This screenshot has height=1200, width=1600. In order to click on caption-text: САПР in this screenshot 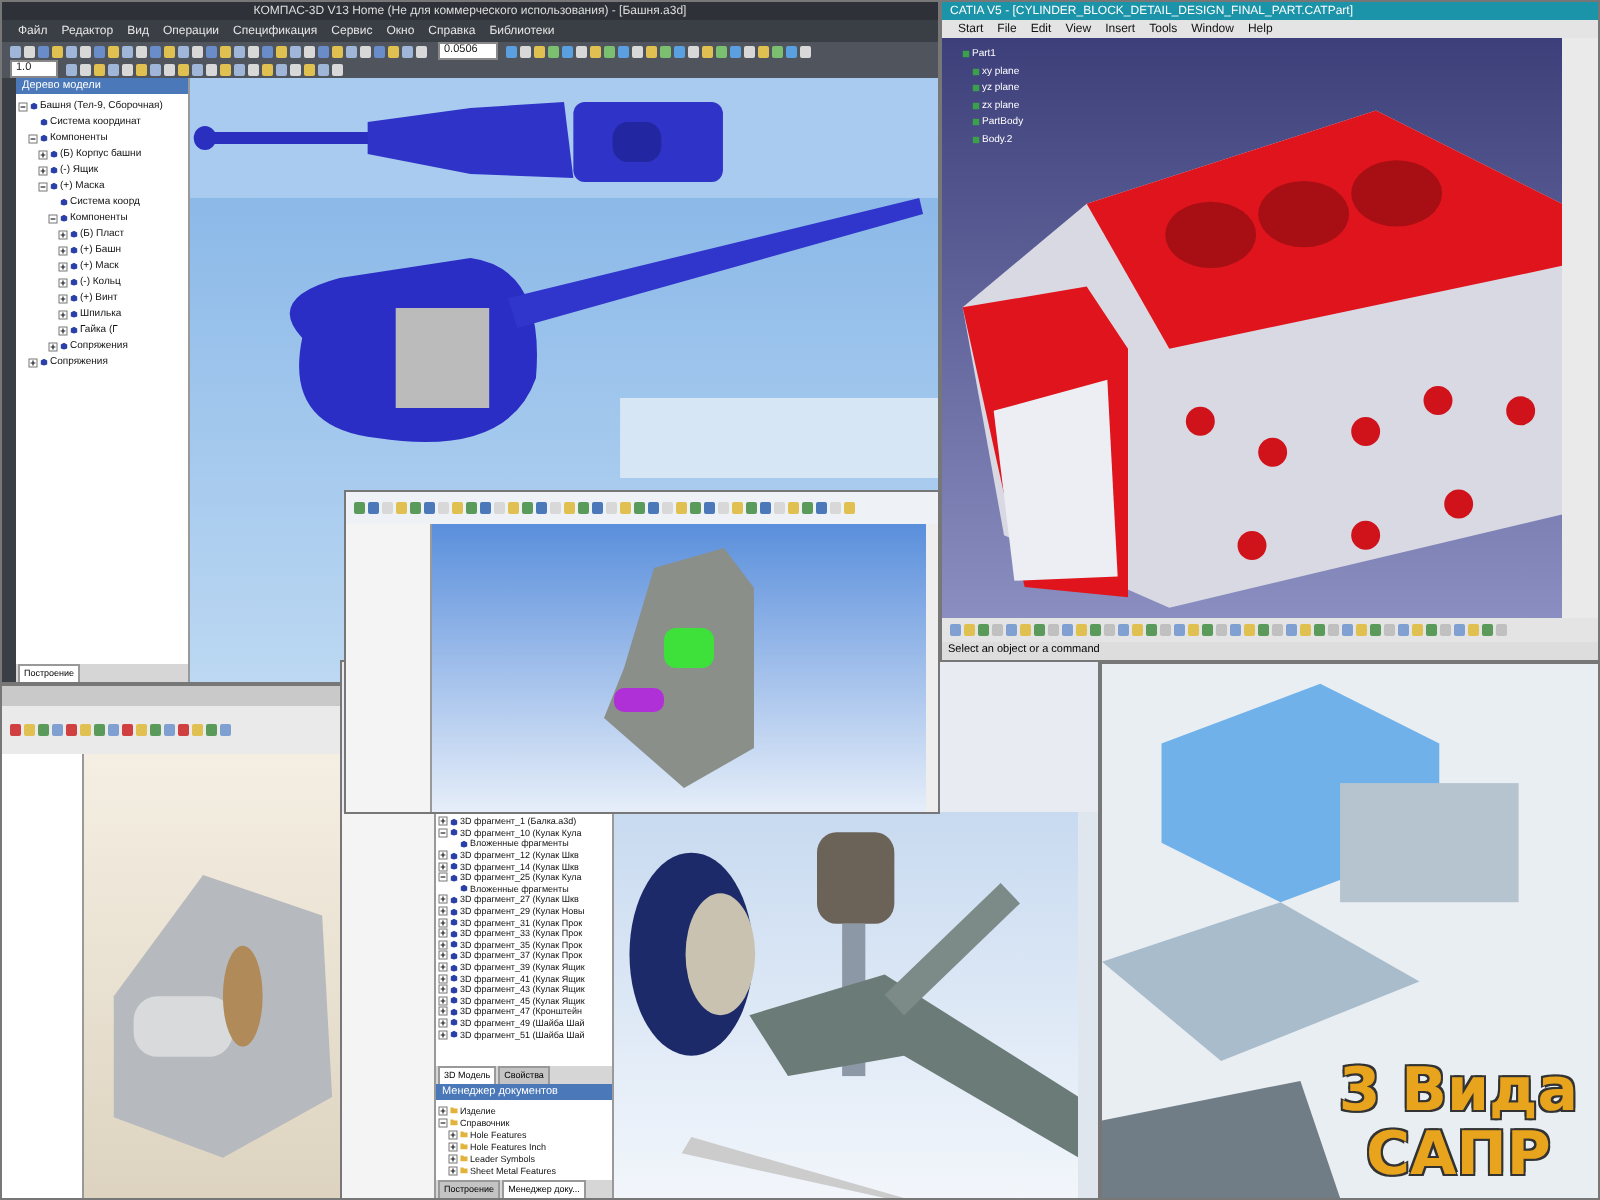, I will do `click(1458, 1154)`.